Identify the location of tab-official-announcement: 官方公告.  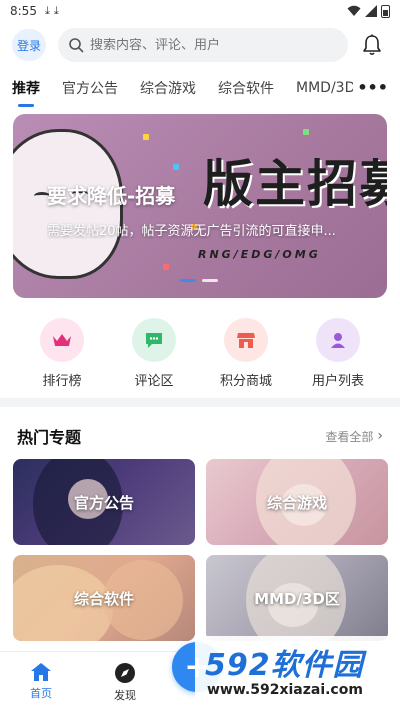
(90, 88).